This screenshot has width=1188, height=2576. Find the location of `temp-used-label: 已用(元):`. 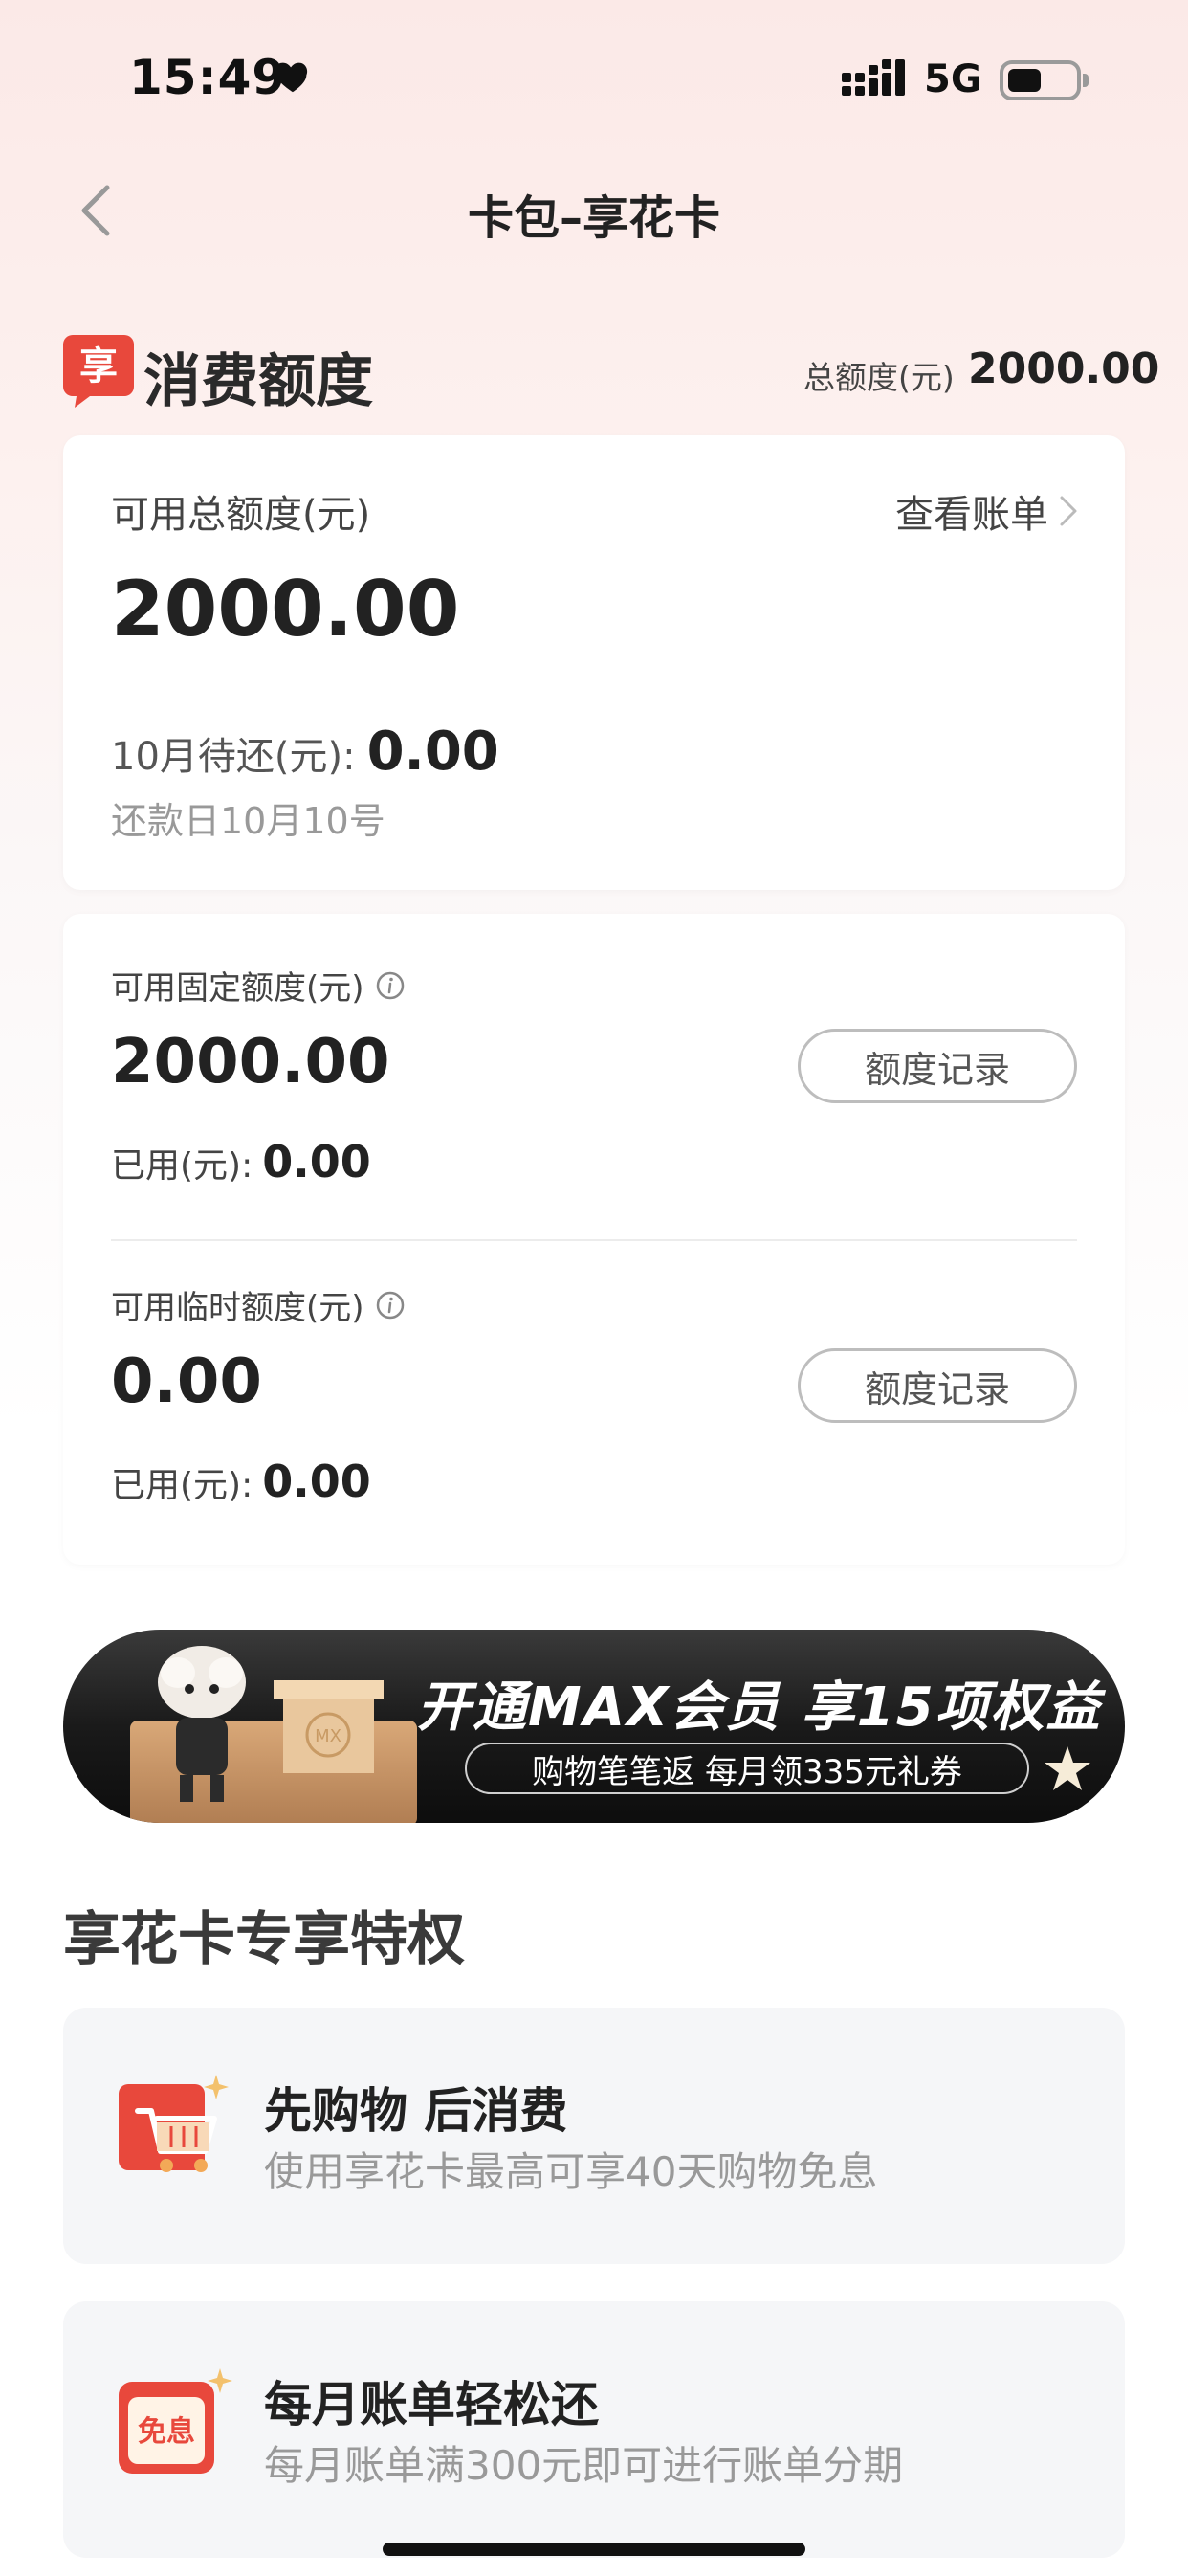

temp-used-label: 已用(元): is located at coordinates (182, 1485).